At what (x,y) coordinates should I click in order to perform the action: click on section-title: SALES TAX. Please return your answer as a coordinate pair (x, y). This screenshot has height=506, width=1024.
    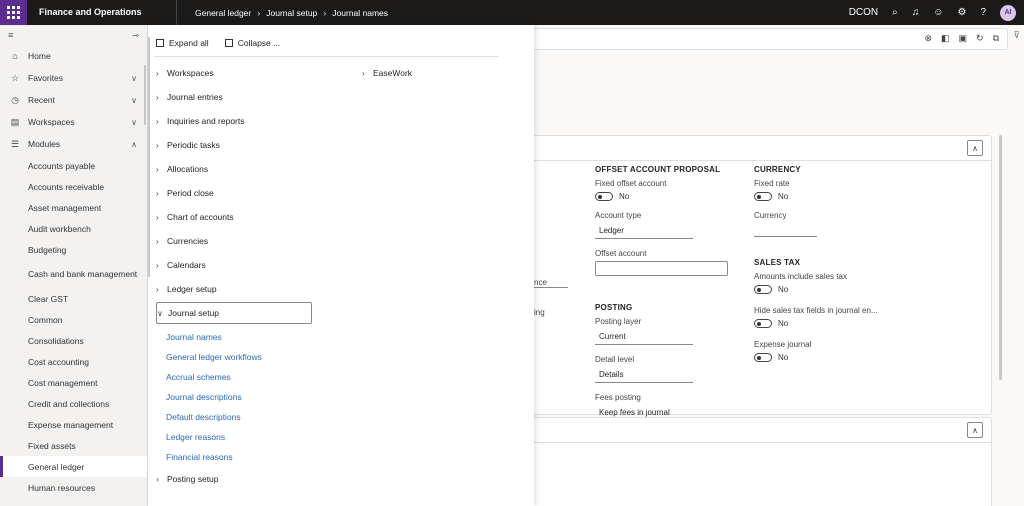
    Looking at the image, I should click on (777, 262).